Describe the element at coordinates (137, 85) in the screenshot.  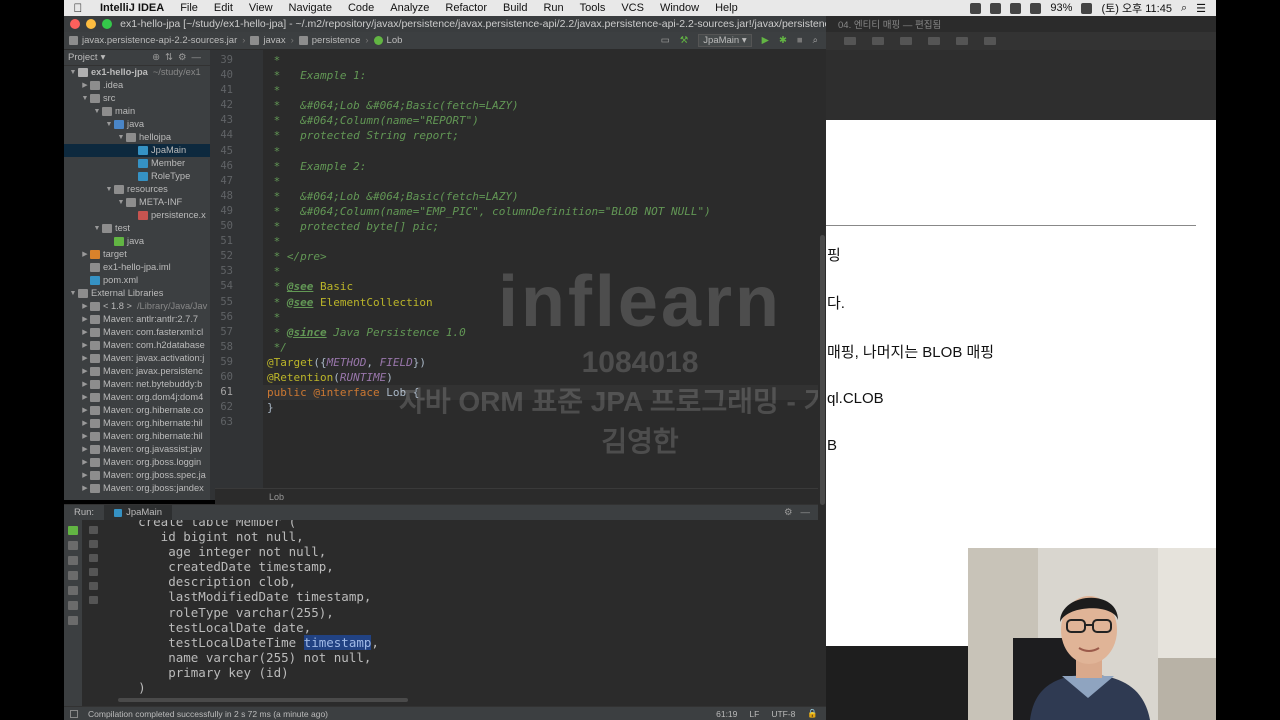
I see `tree-item: ▶ .idea` at that location.